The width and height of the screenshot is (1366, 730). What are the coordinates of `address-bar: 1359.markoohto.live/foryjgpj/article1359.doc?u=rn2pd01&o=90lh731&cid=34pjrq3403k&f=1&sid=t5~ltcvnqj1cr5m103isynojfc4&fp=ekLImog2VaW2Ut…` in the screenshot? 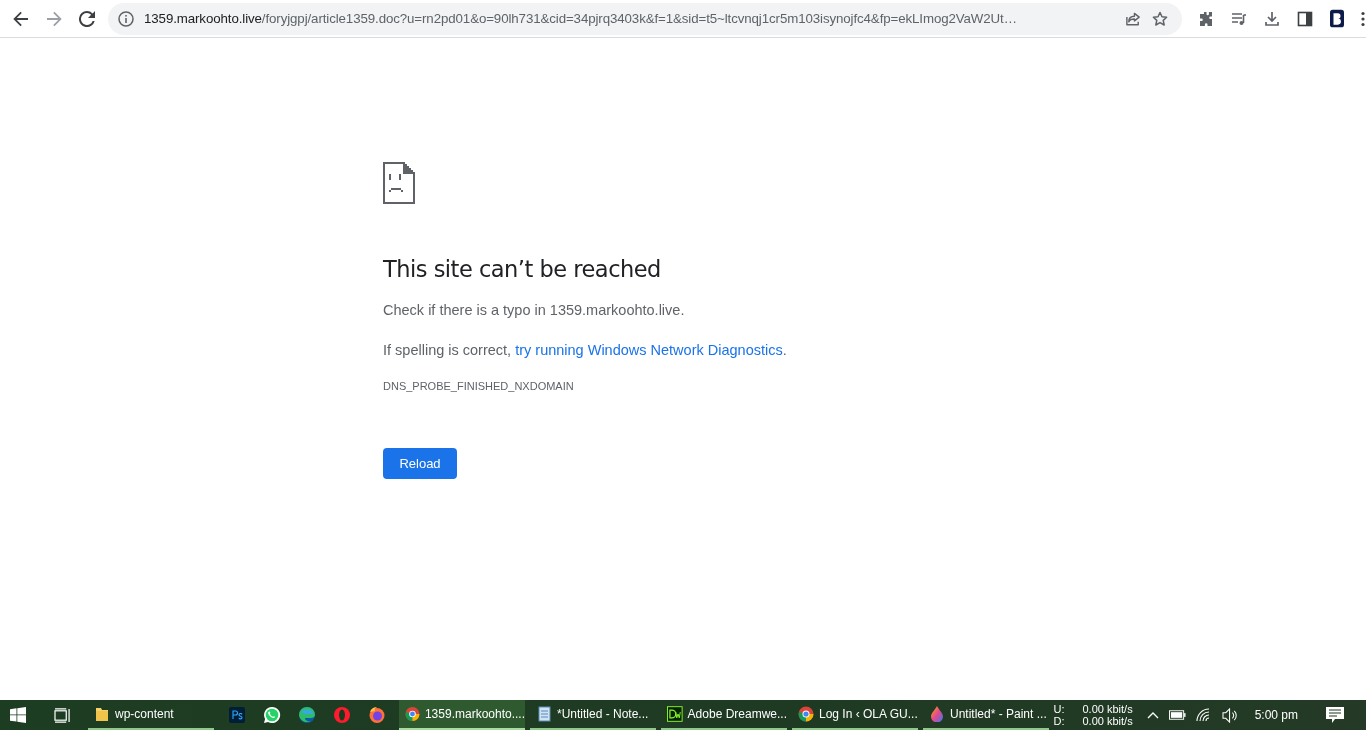 It's located at (645, 18).